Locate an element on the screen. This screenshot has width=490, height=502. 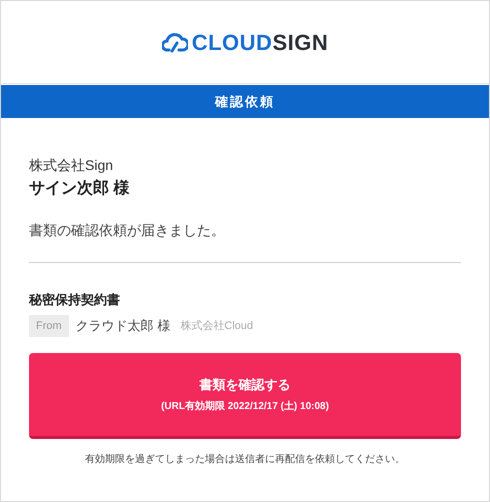
cloud-logo-icon is located at coordinates (175, 42).